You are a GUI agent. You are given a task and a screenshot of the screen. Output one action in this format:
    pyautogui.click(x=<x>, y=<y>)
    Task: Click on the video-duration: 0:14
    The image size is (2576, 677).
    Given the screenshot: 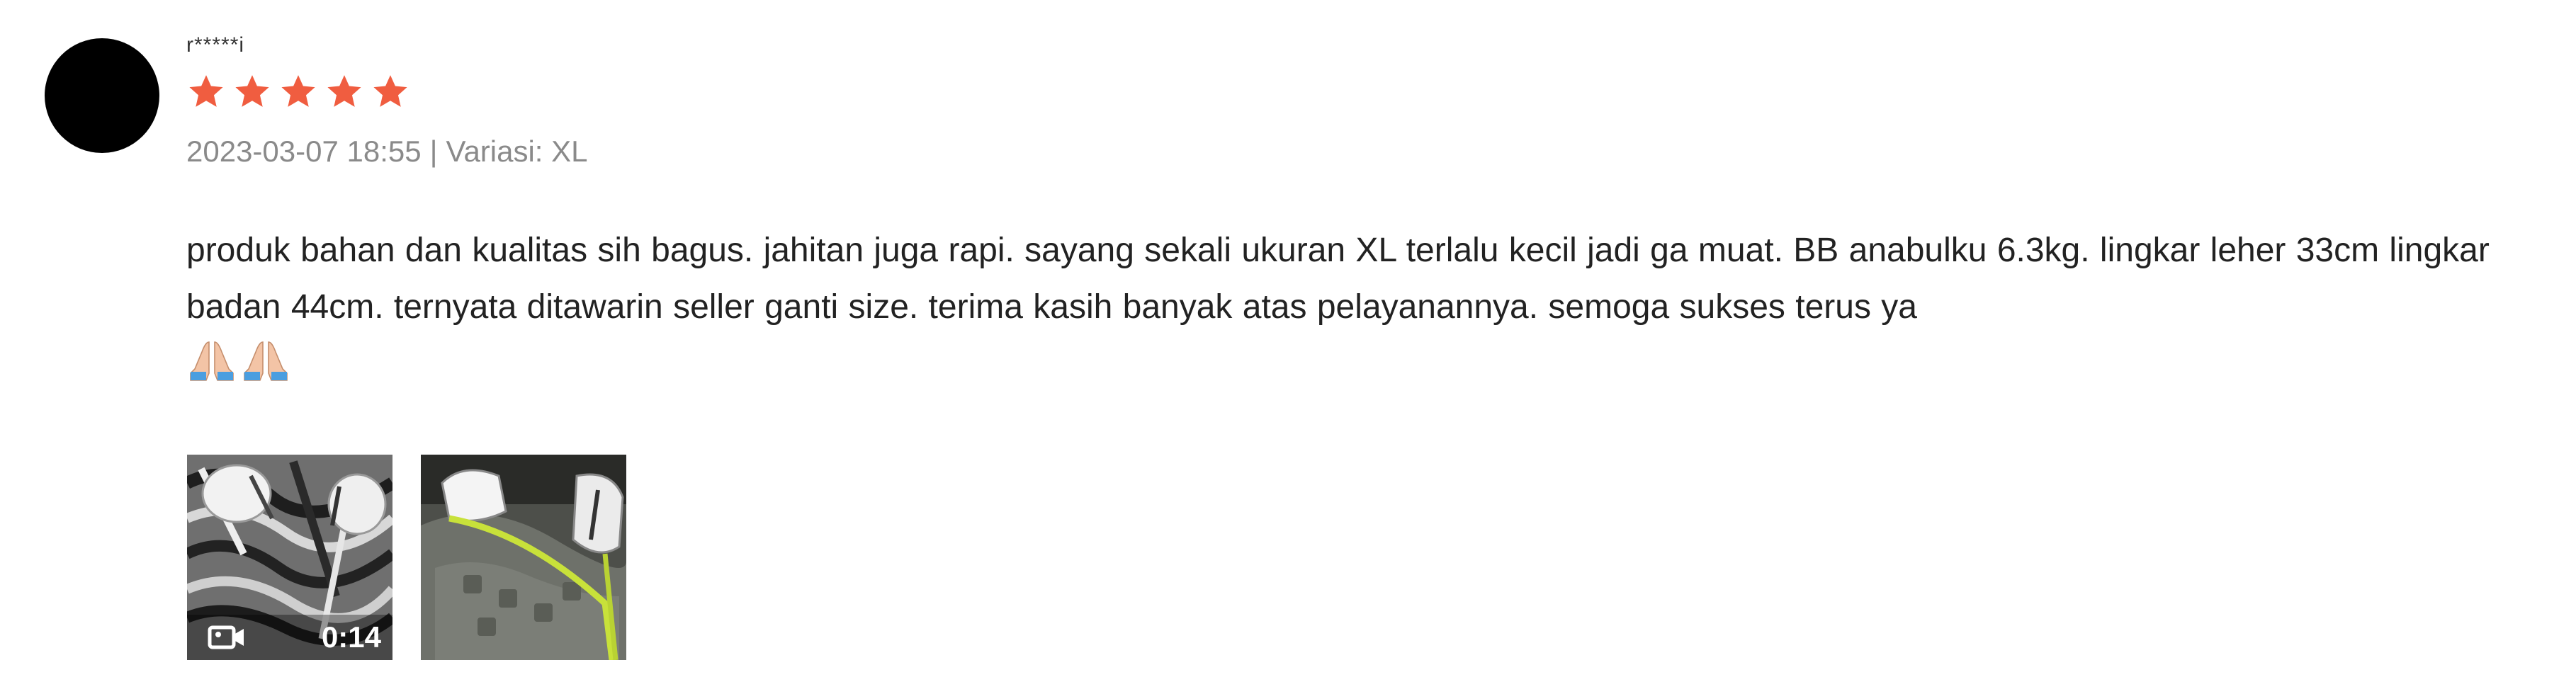 What is the action you would take?
    pyautogui.click(x=351, y=637)
    